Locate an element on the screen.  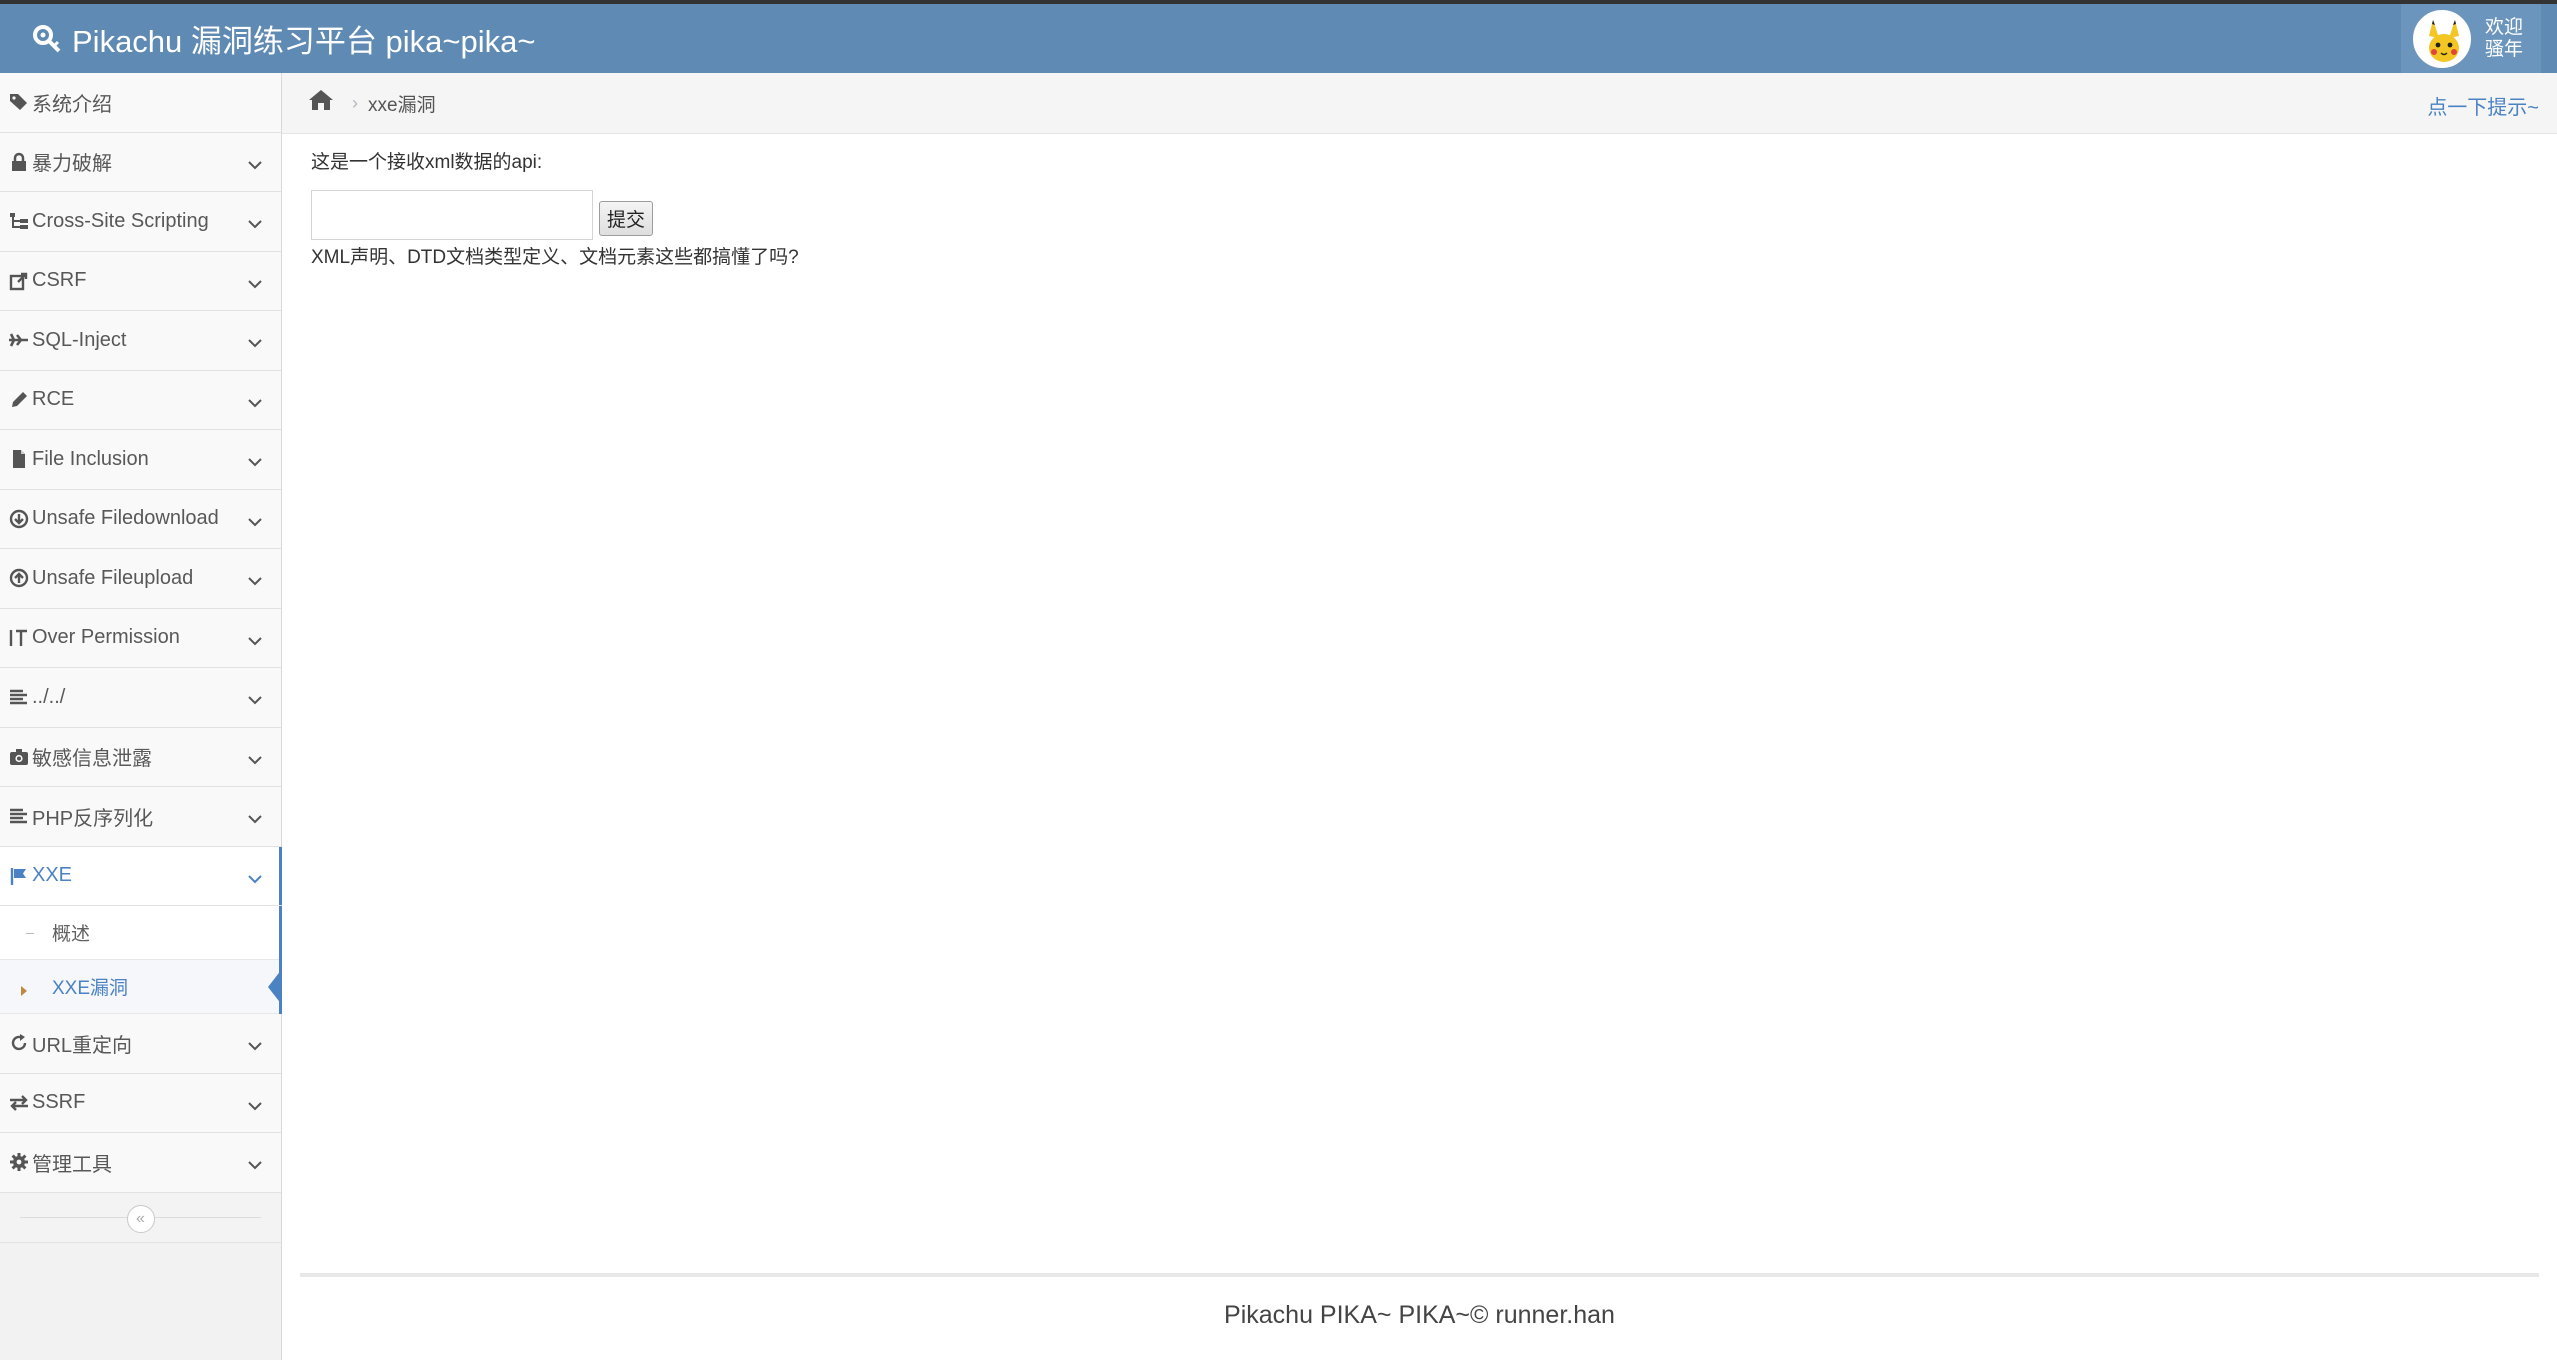
camera-icon is located at coordinates (19, 757).